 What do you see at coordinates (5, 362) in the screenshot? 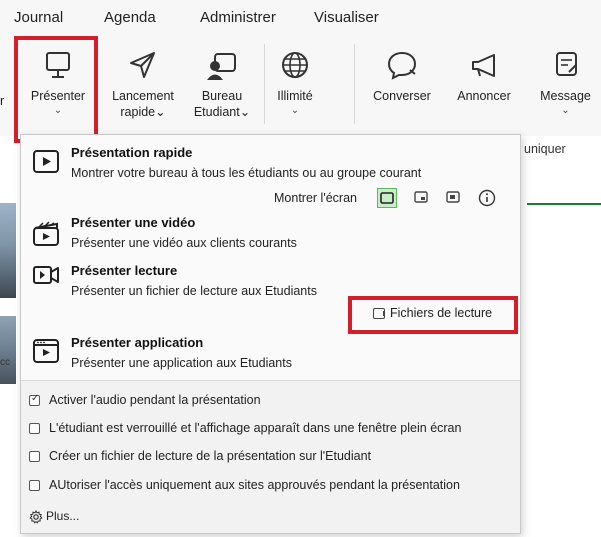
I see `background-thumbnail-text: cc` at bounding box center [5, 362].